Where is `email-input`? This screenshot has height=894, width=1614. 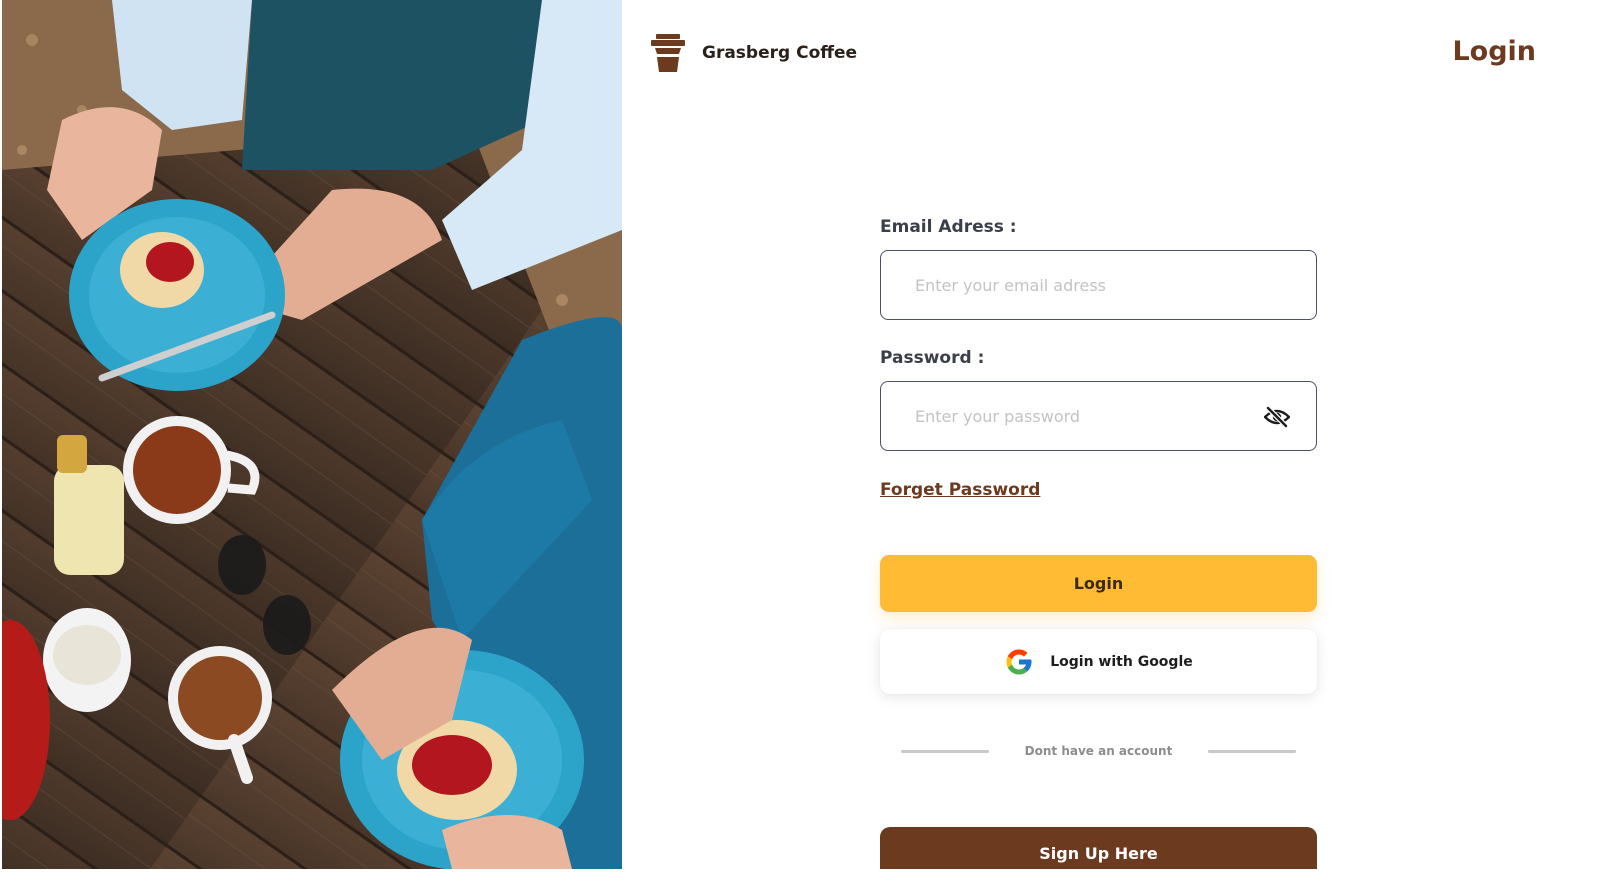 email-input is located at coordinates (1085, 285).